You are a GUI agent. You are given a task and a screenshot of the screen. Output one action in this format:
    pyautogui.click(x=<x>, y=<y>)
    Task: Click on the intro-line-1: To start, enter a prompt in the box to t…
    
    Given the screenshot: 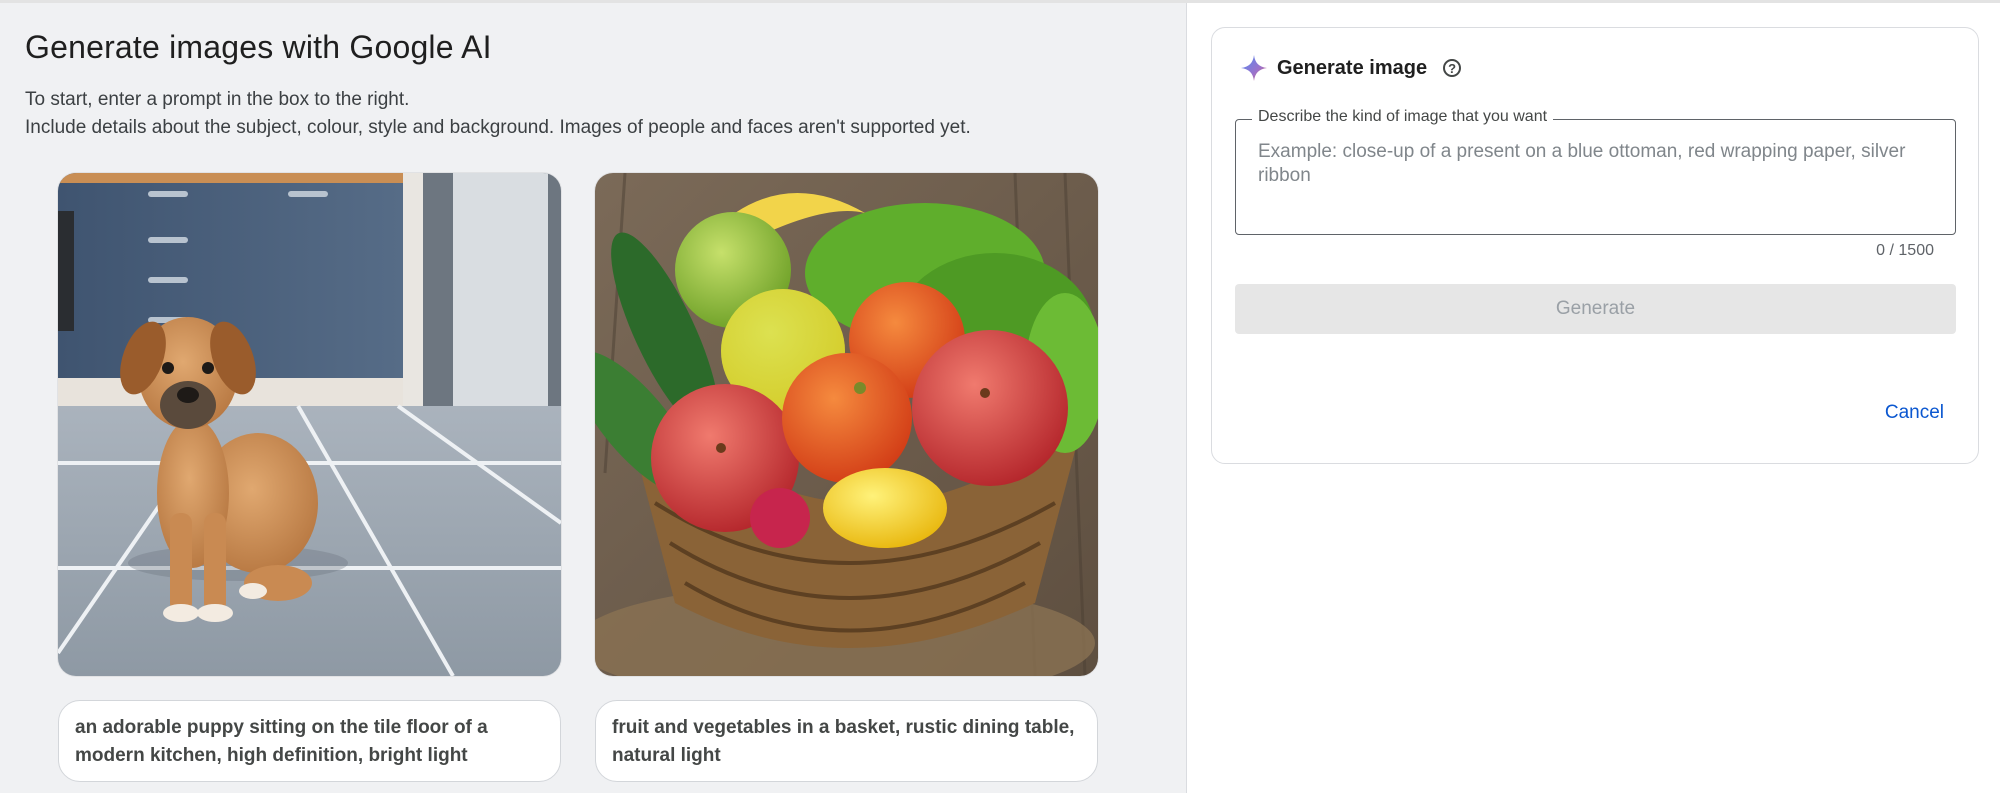 What is the action you would take?
    pyautogui.click(x=217, y=99)
    